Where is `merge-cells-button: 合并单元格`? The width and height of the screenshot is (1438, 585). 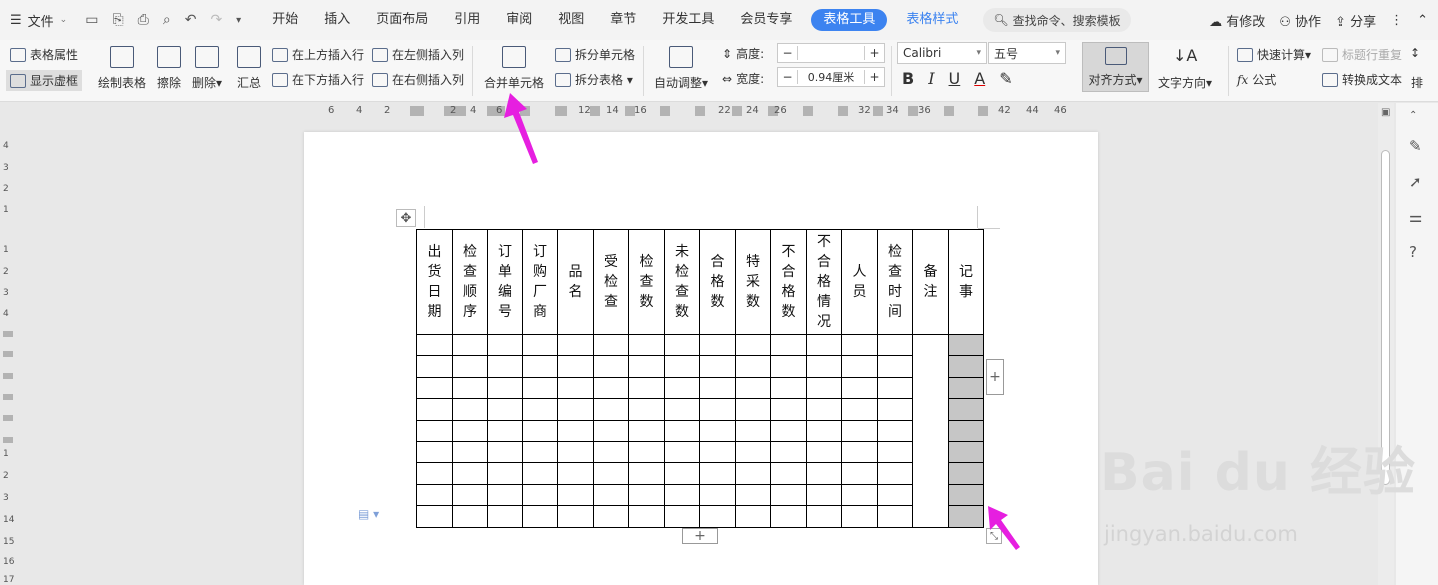 merge-cells-button: 合并单元格 is located at coordinates (514, 68).